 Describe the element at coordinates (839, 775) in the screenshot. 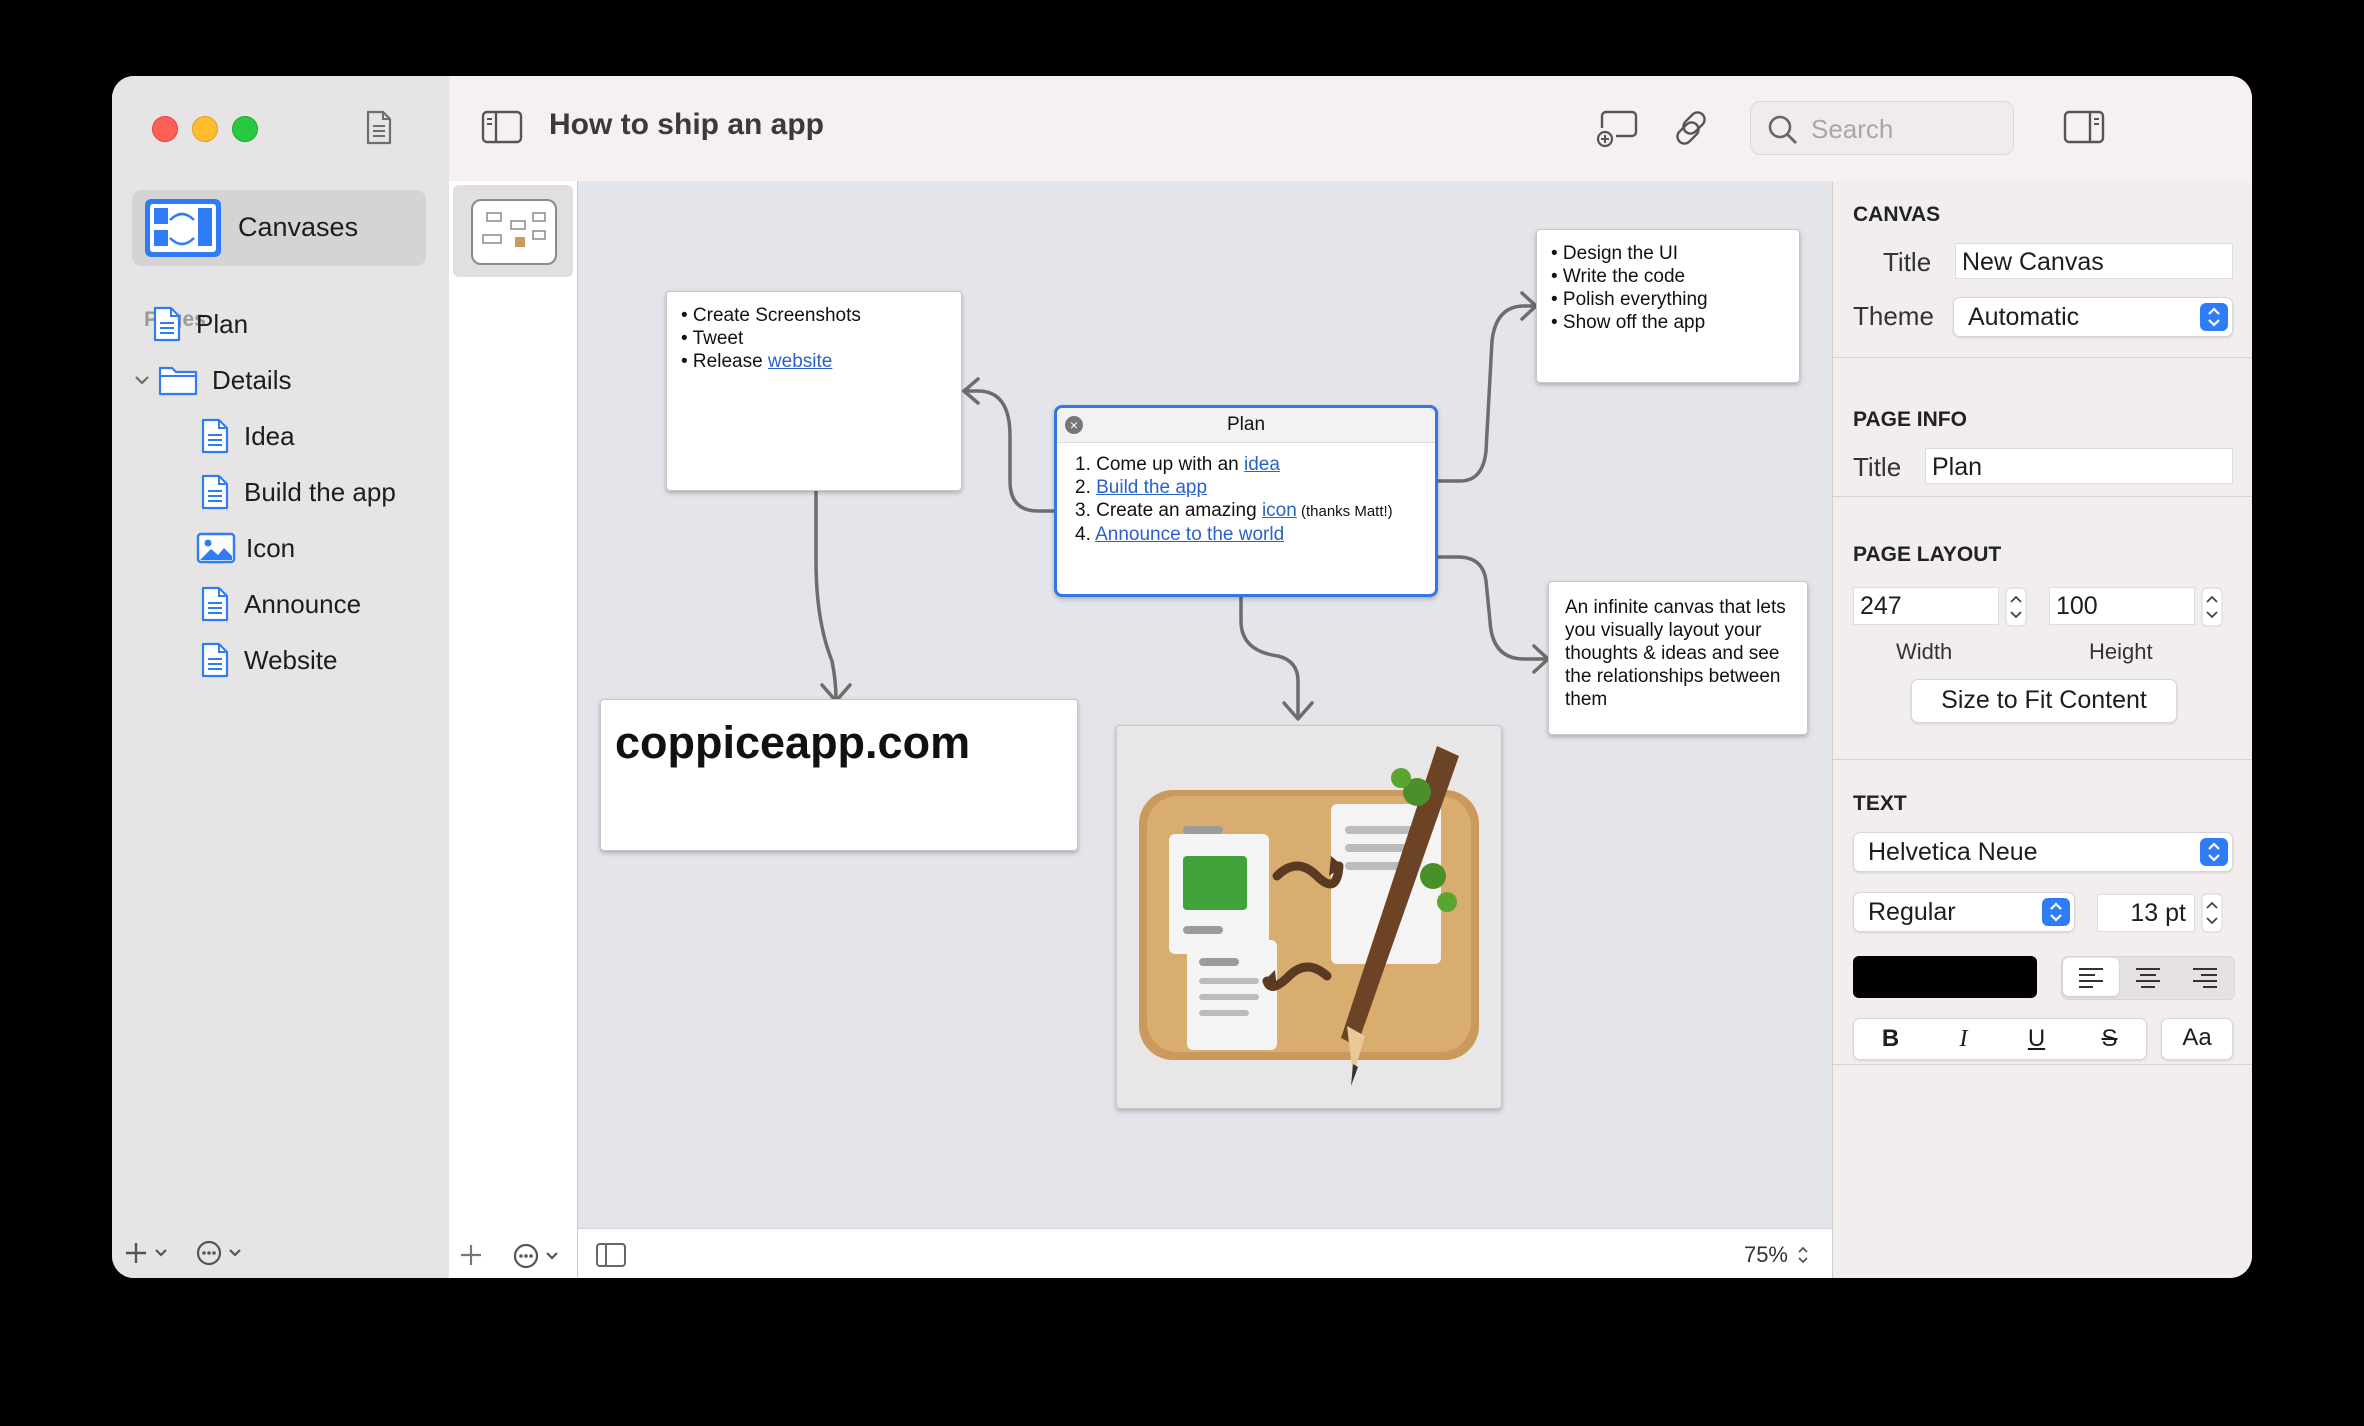

I see `page-card-website: coppiceapp.com` at that location.